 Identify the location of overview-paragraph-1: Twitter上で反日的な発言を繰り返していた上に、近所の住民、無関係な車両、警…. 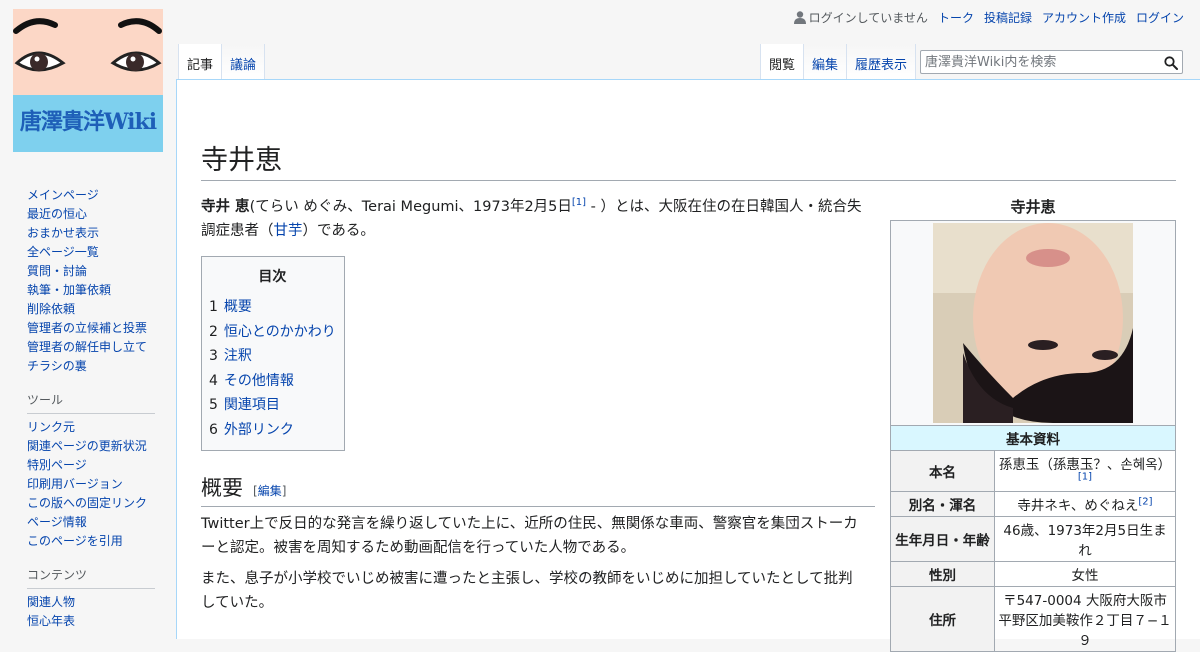
(529, 536).